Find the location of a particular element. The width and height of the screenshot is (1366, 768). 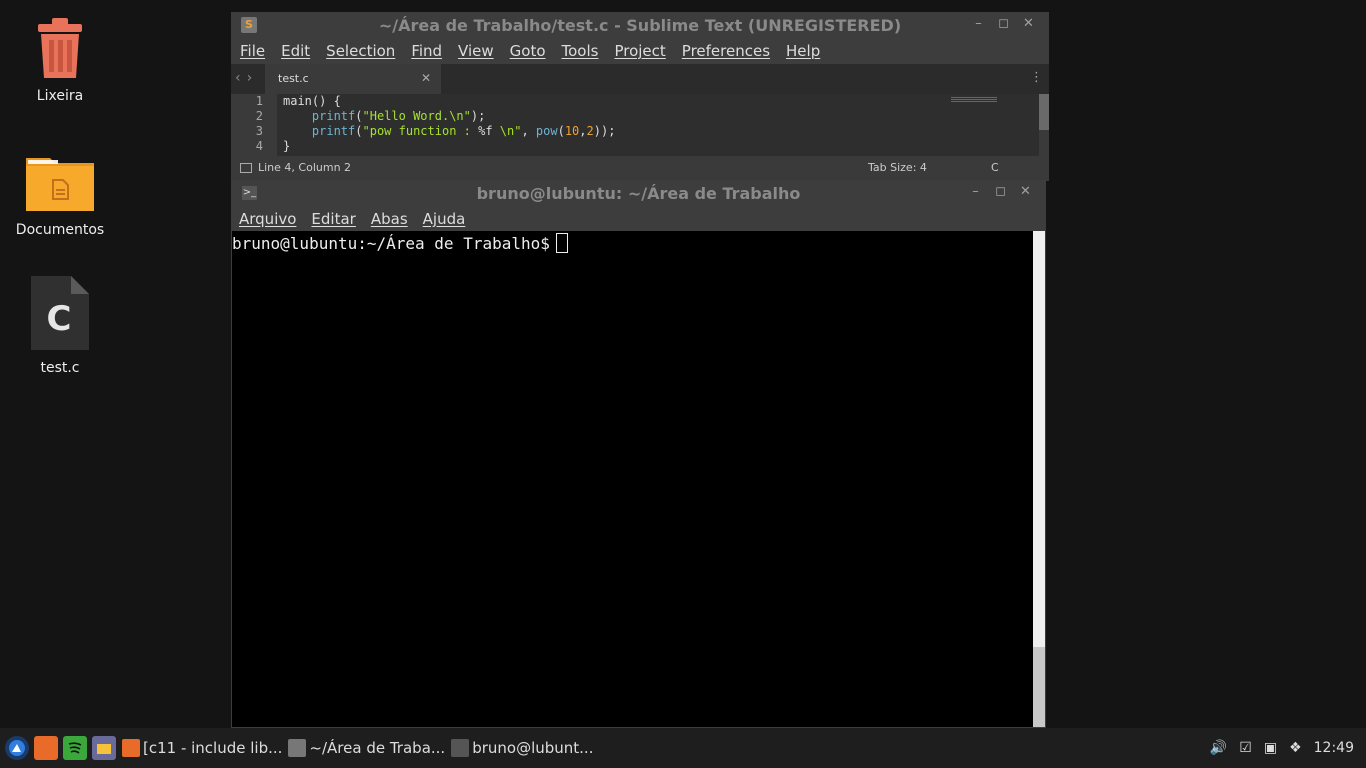

system-tray: 🔊 ☑ ▣ ❖ 12:49 is located at coordinates (1288, 748).